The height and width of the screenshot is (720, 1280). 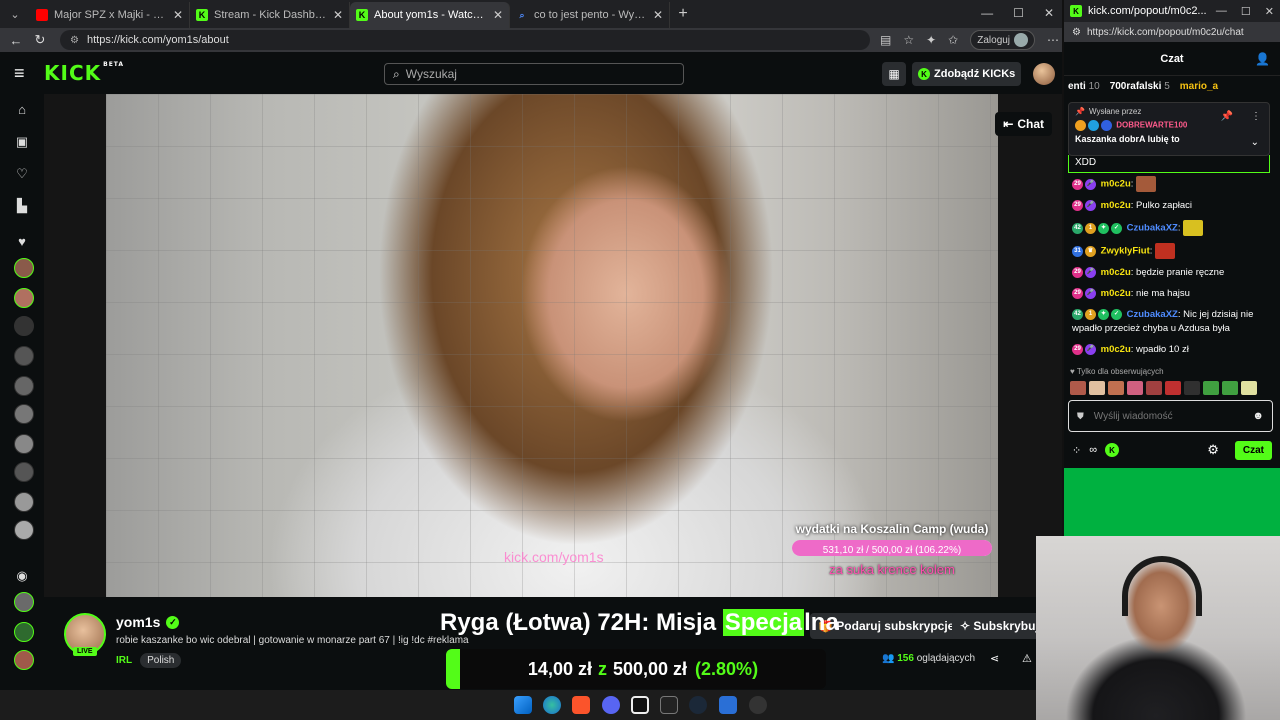 I want to click on new-tab-button: +, so click(x=683, y=14).